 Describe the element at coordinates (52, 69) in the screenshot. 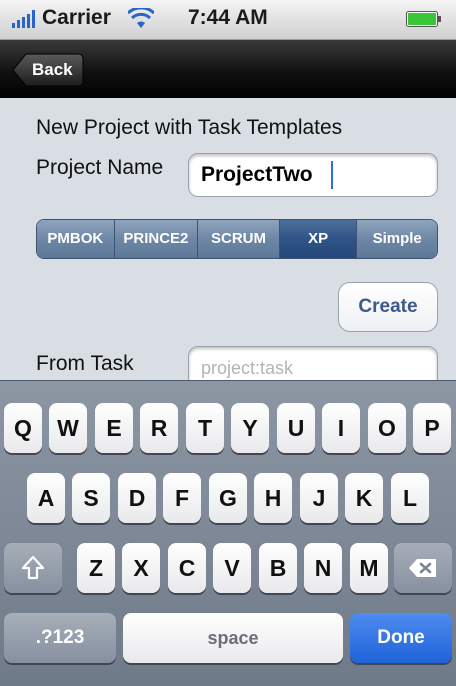

I see `back-button-label: Back` at that location.